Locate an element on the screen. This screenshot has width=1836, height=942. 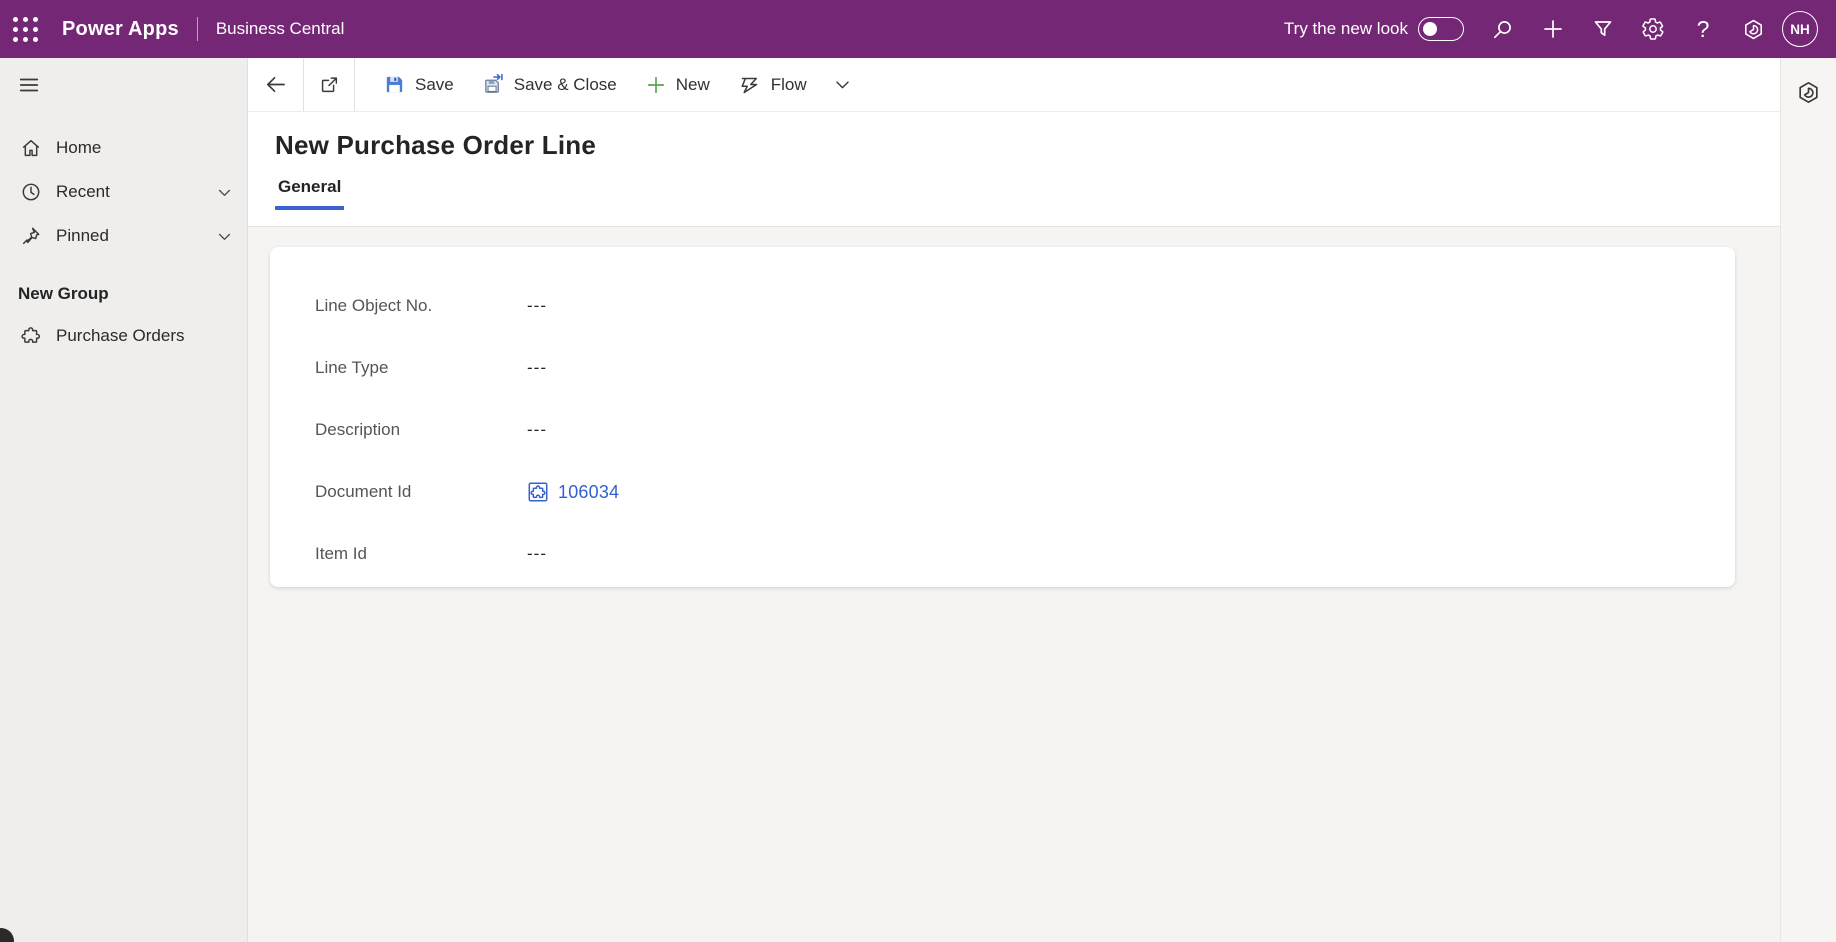
sidebar-group-label: New Group is located at coordinates (63, 293).